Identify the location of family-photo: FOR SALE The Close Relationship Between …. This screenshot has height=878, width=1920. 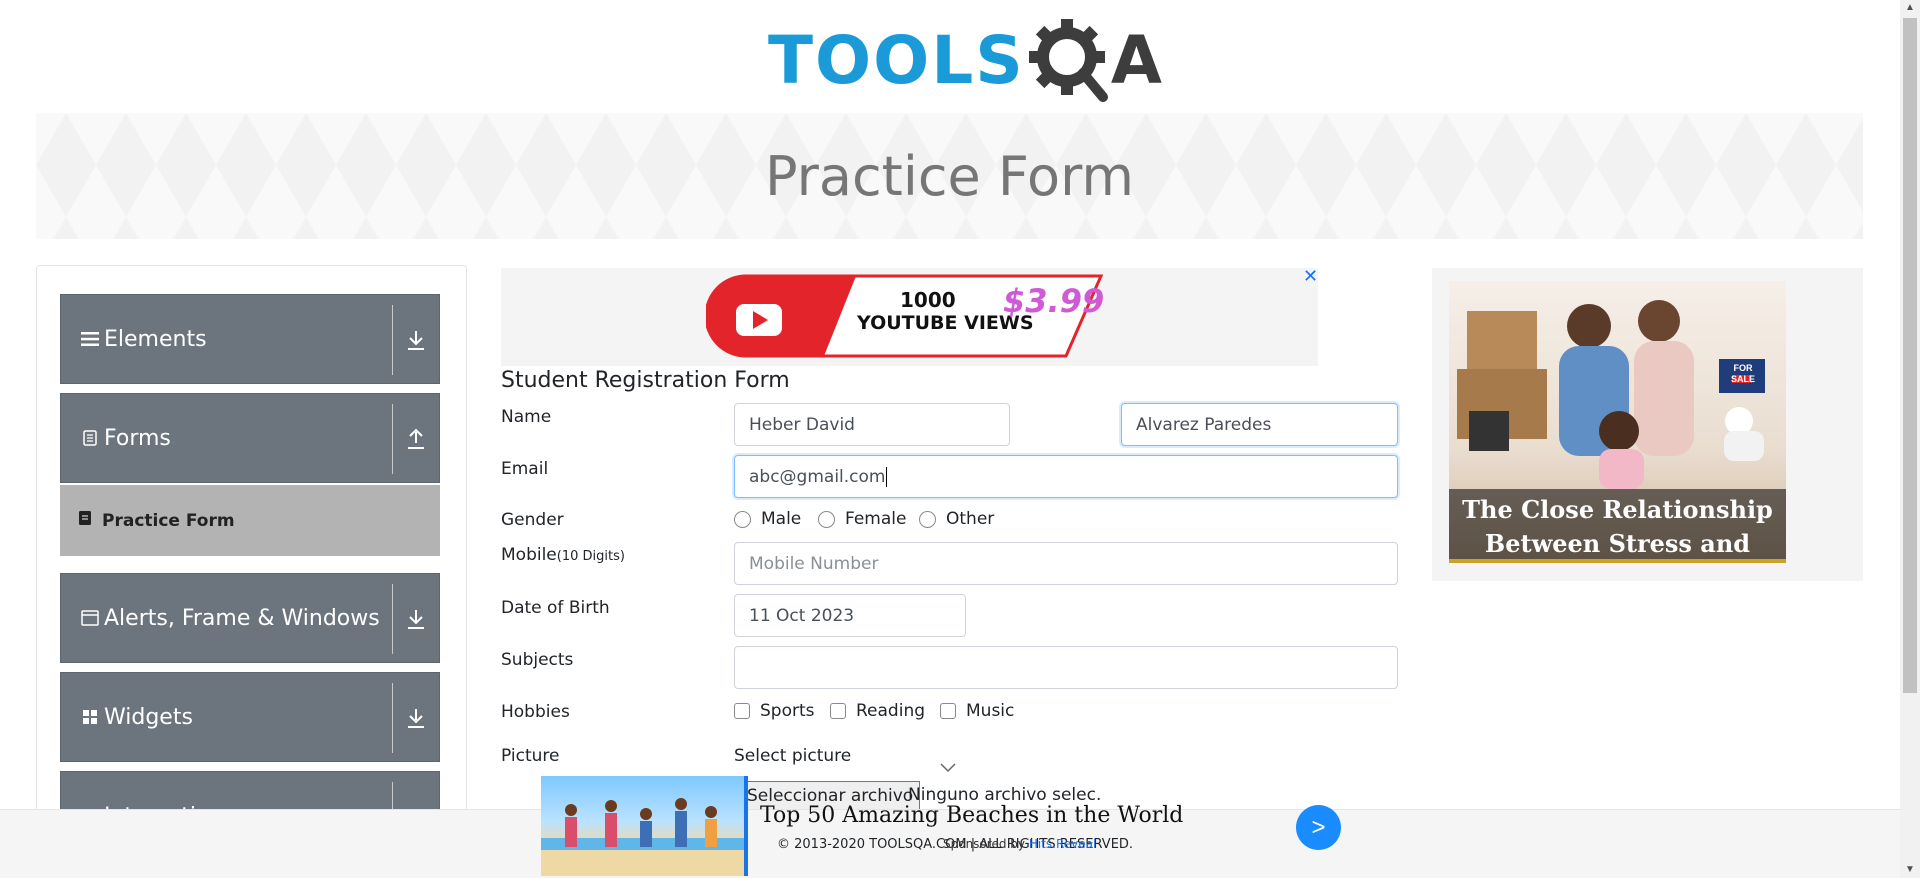
(1617, 422).